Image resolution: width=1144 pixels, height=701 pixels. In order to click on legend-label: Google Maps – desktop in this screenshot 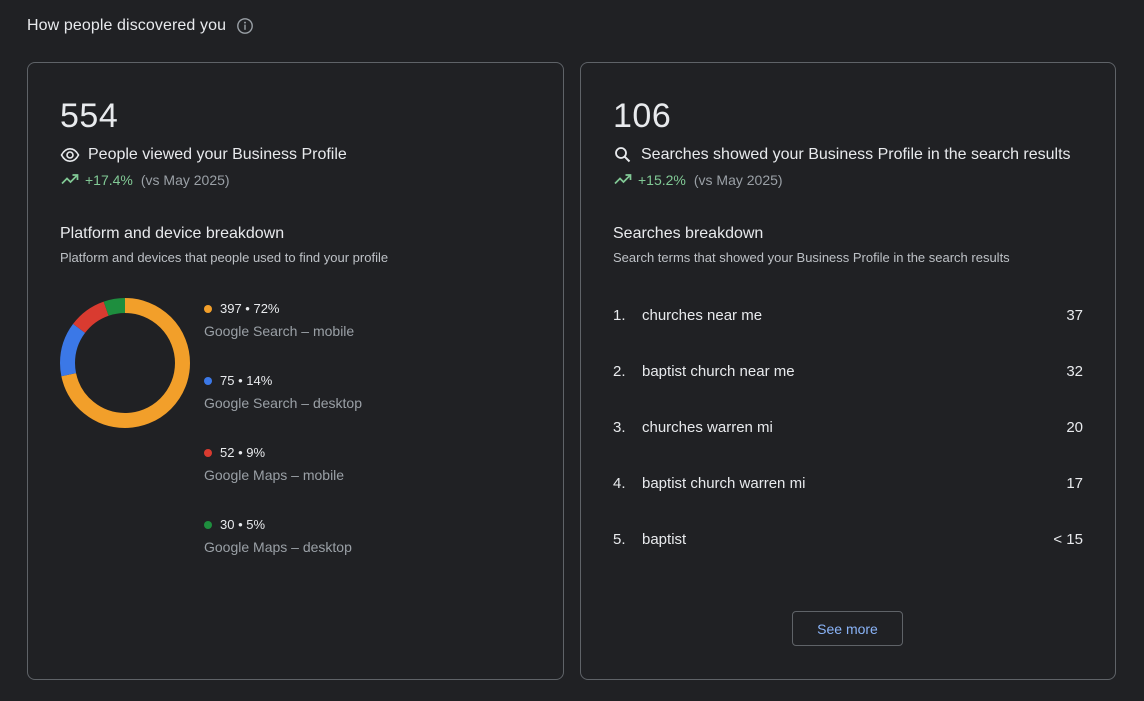, I will do `click(278, 547)`.